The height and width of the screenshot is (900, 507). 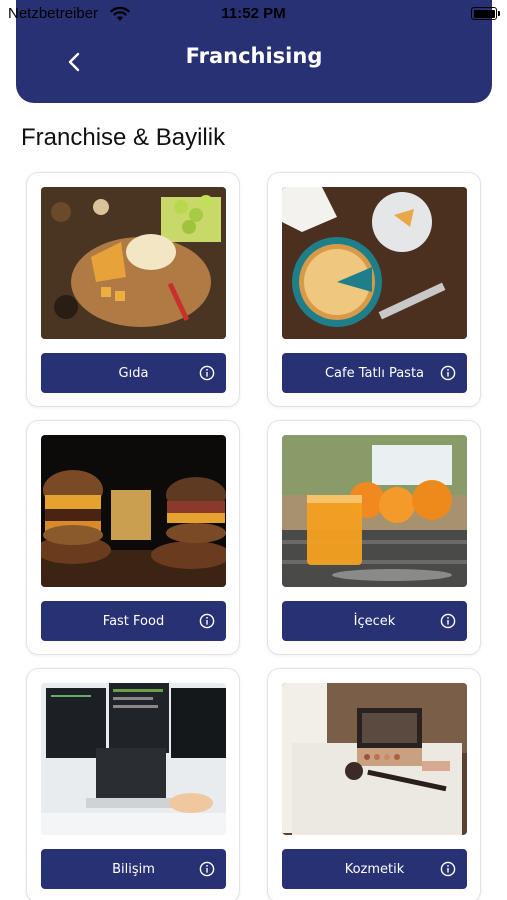 I want to click on category-card: Kozmetik, so click(x=374, y=784).